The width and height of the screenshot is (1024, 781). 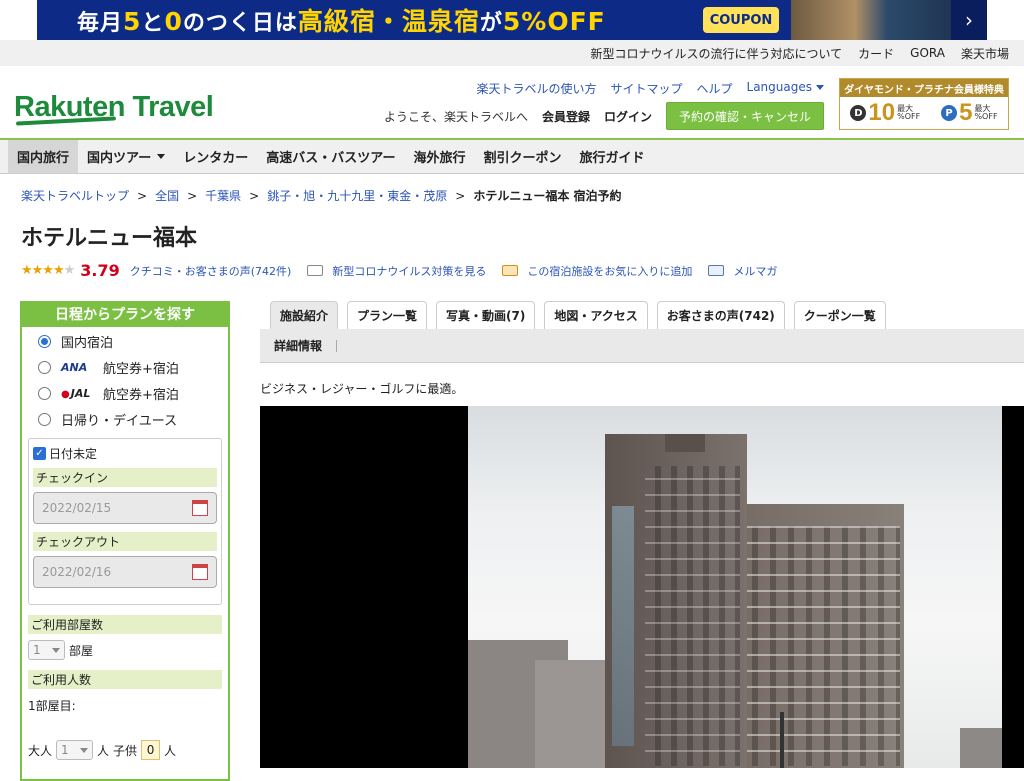 What do you see at coordinates (119, 158) in the screenshot?
I see `nav-domestic-tour-label: 国内ツアー` at bounding box center [119, 158].